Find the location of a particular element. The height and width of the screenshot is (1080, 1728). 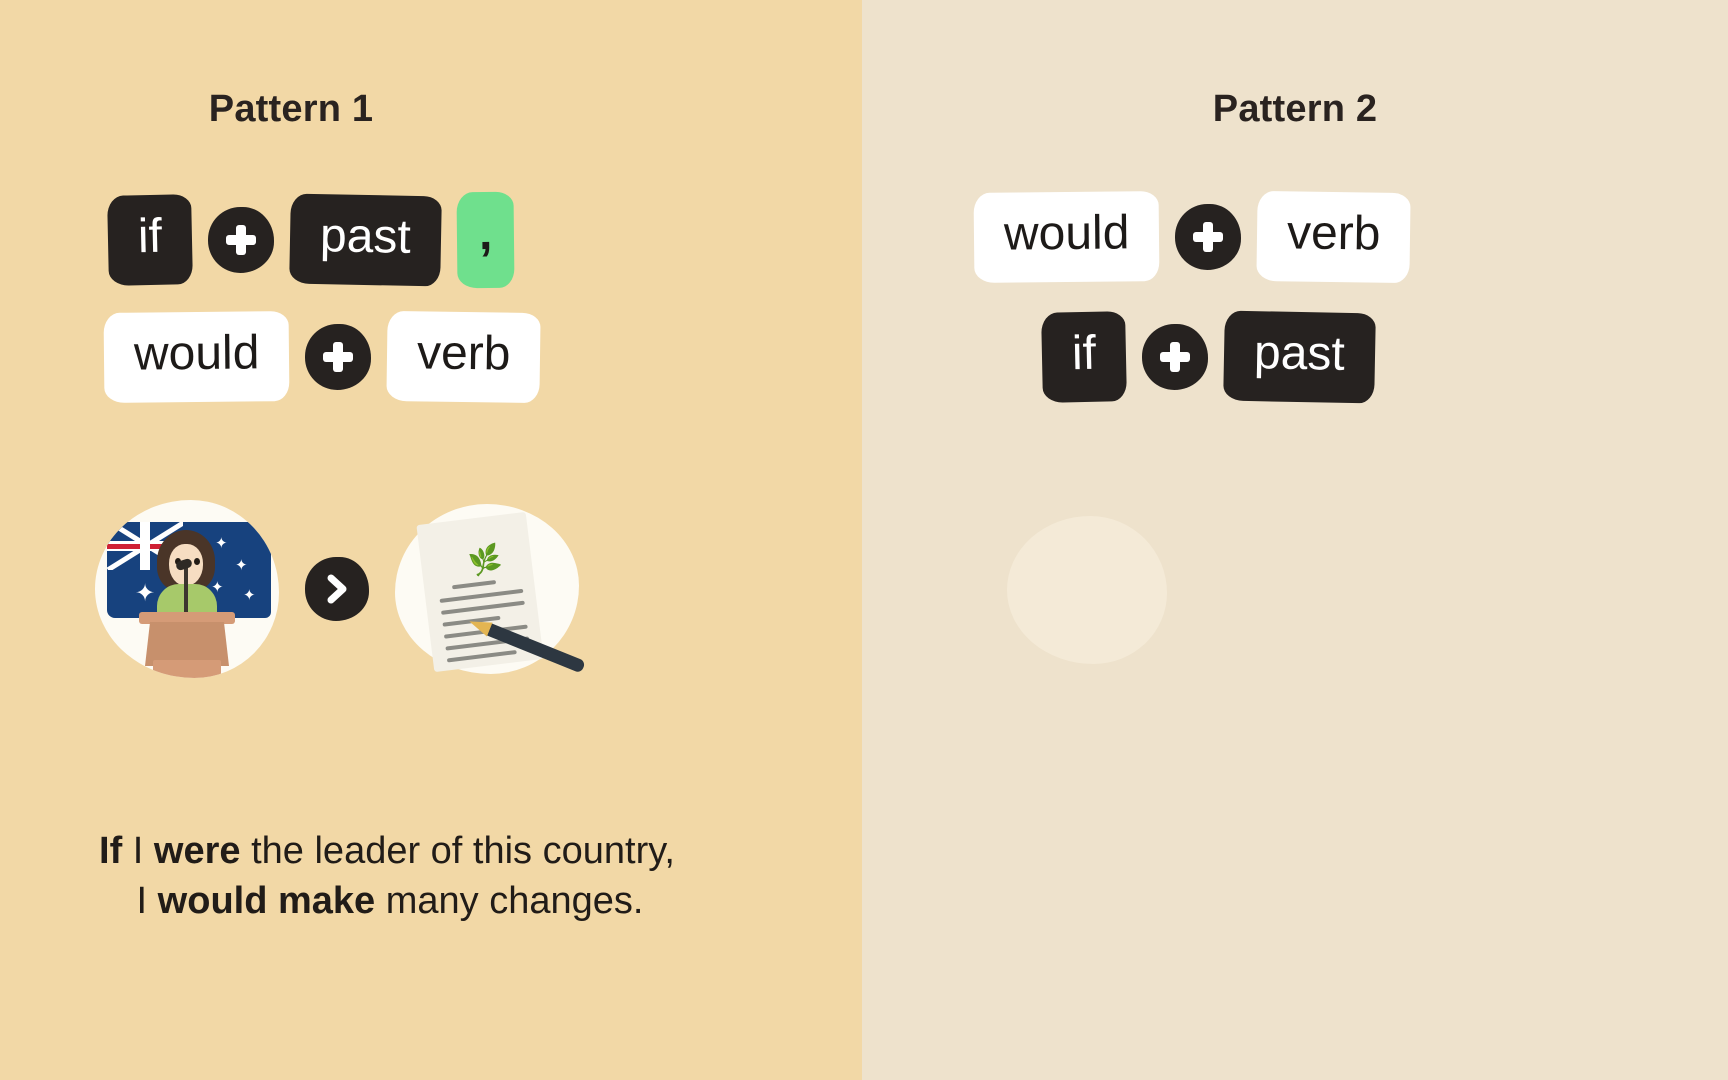

pattern-1-formula-row-1: if past , is located at coordinates (311, 240).